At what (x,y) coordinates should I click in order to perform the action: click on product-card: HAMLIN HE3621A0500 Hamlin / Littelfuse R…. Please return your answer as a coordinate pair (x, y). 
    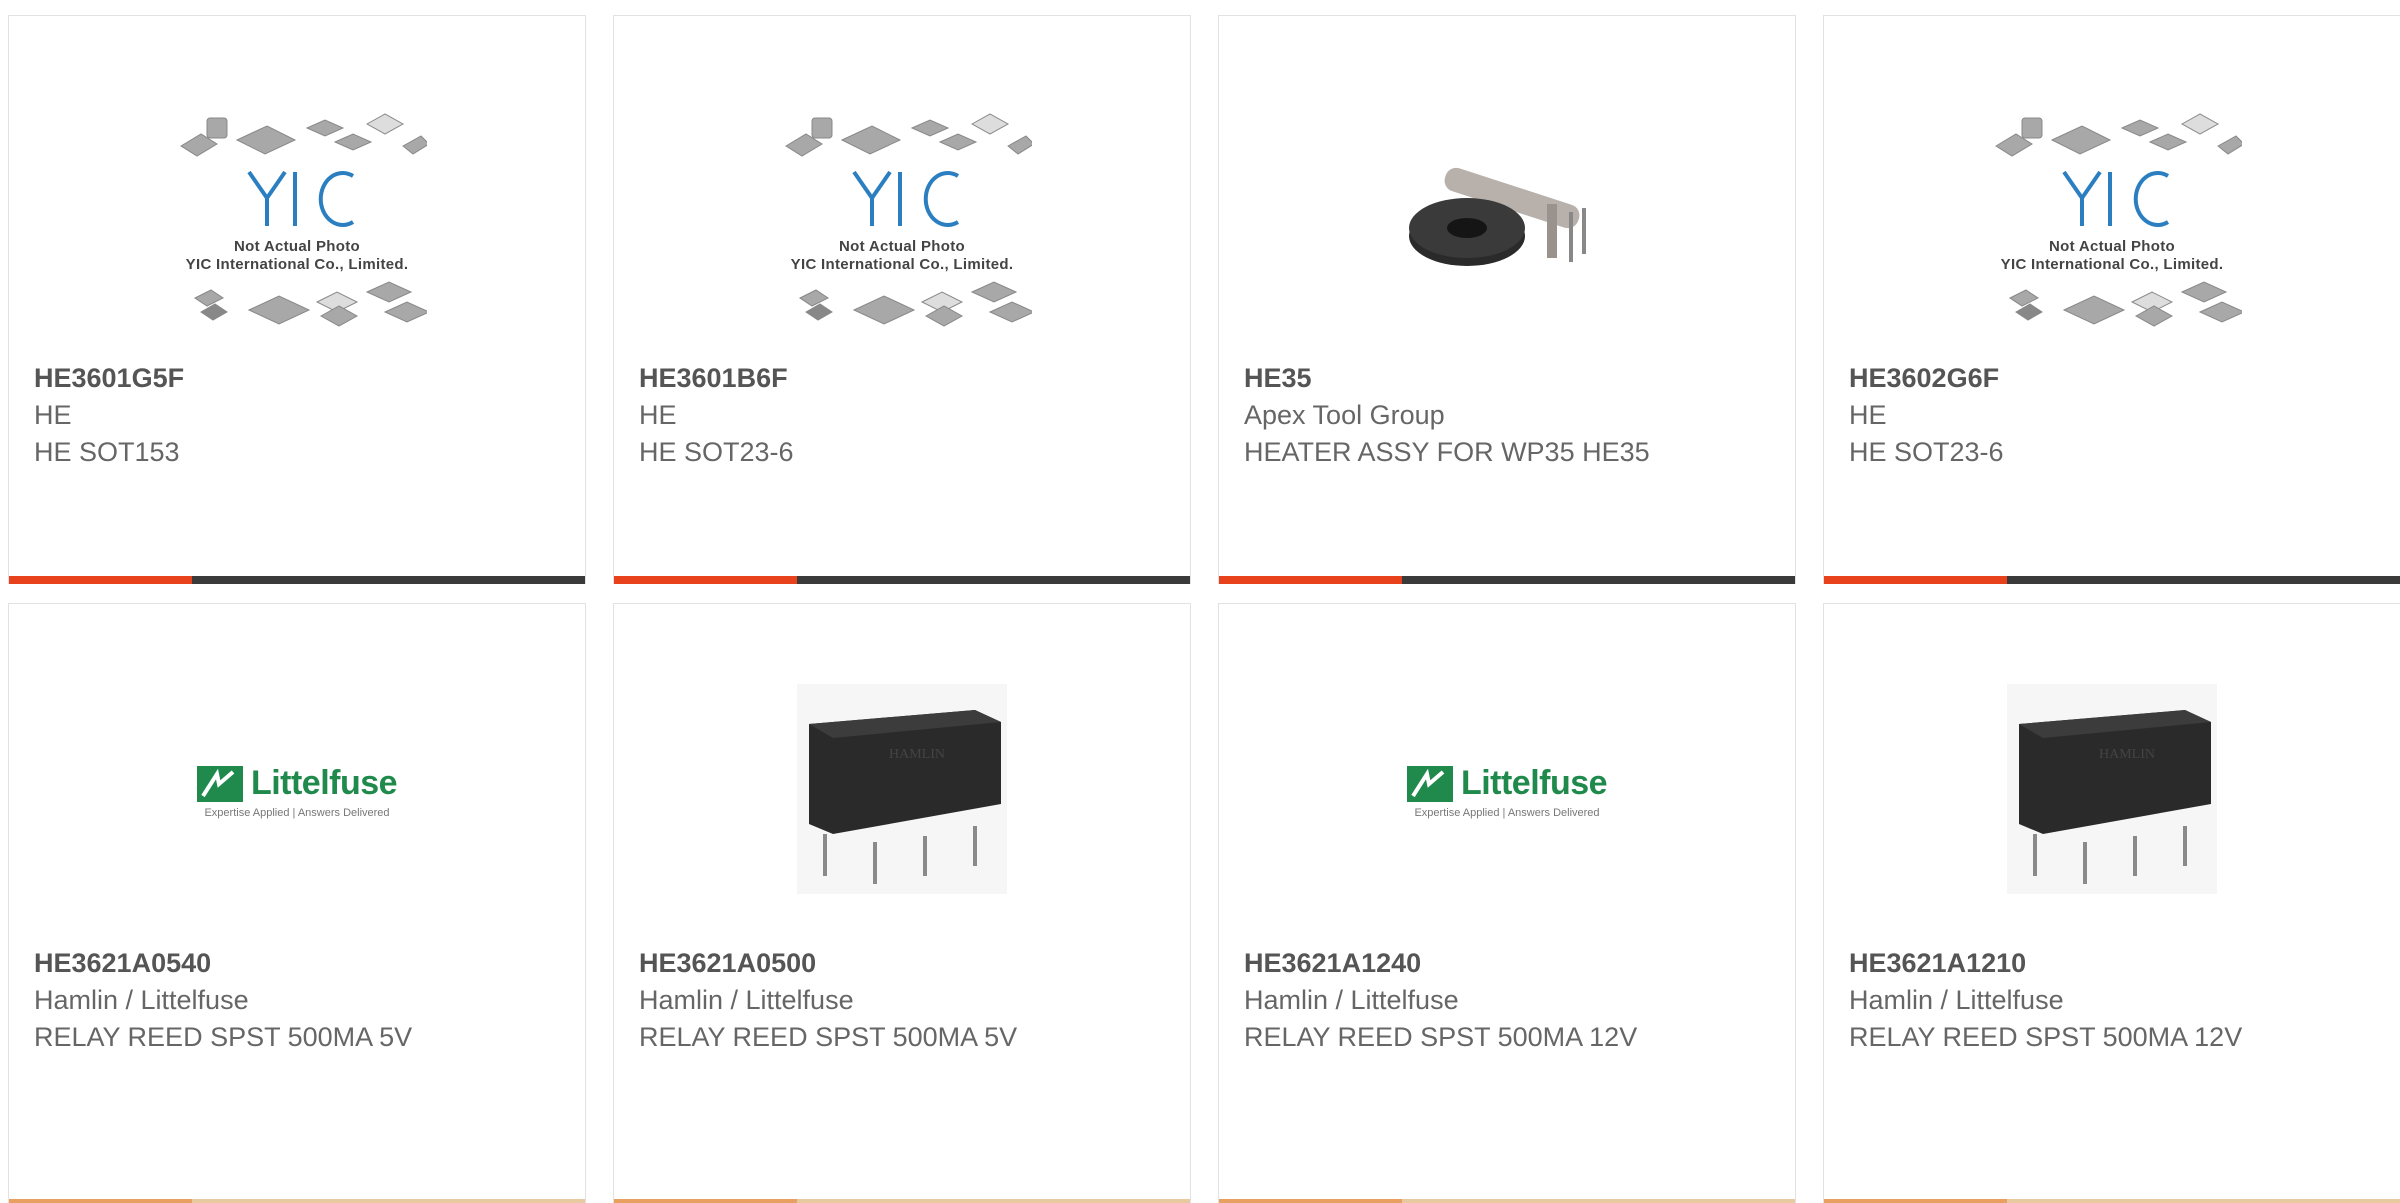
    Looking at the image, I should click on (902, 903).